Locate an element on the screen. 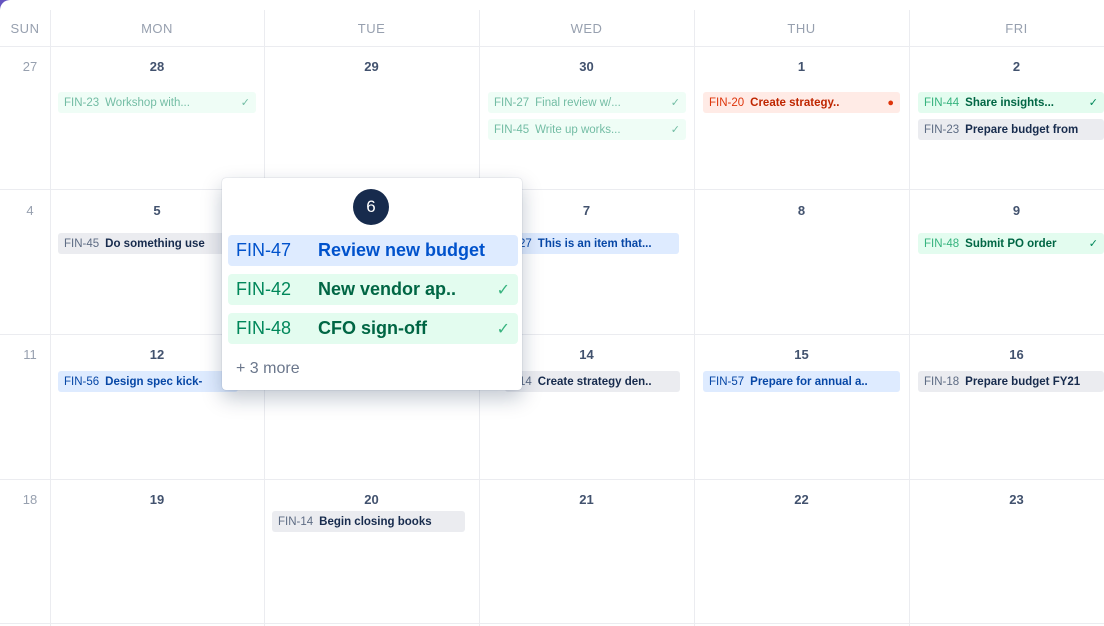  calendar-event: FIN-48 Submit PO order ✓ is located at coordinates (1011, 243).